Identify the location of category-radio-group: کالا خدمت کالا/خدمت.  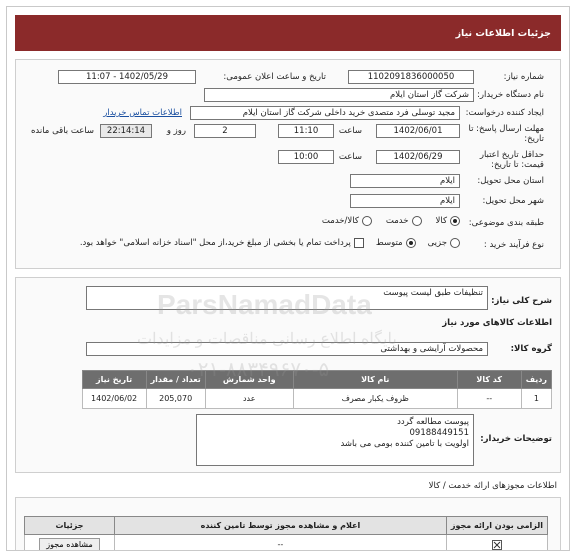
(391, 221).